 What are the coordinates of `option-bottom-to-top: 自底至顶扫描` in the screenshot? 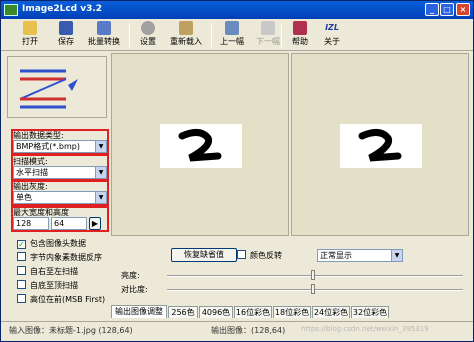 It's located at (47, 285).